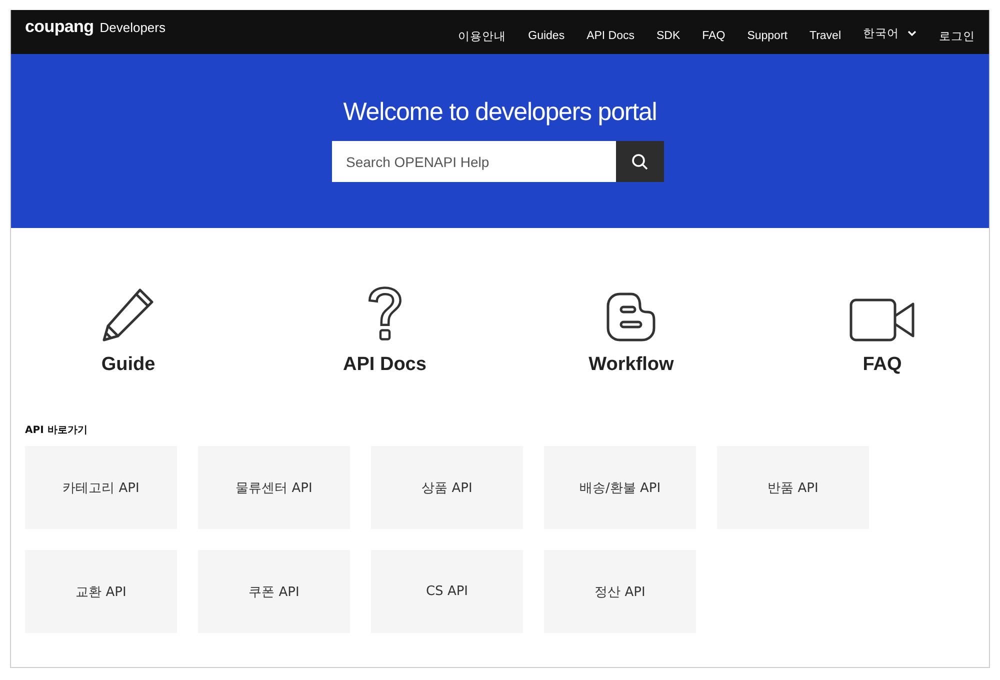 This screenshot has width=1000, height=680. Describe the element at coordinates (610, 36) in the screenshot. I see `nav-link: API Docs` at that location.